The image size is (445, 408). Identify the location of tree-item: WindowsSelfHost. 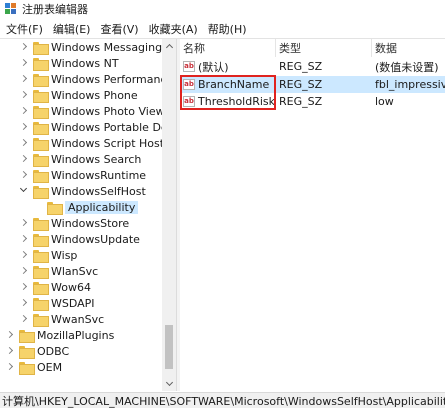
(98, 191).